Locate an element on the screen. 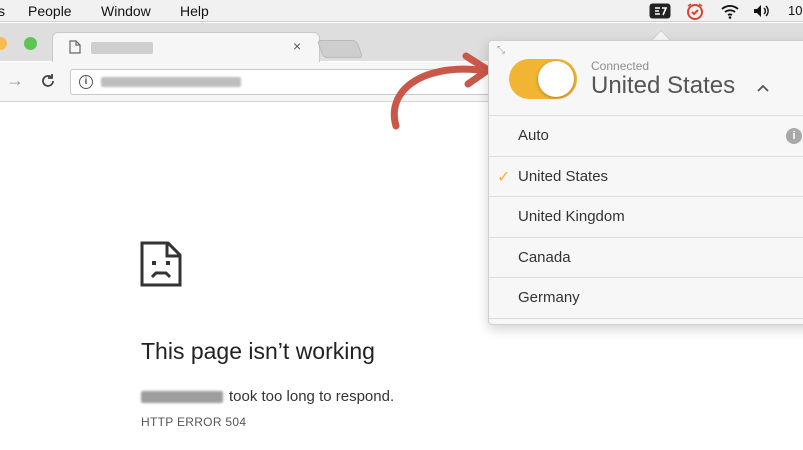 The image size is (803, 450). chevron-up-icon is located at coordinates (763, 87).